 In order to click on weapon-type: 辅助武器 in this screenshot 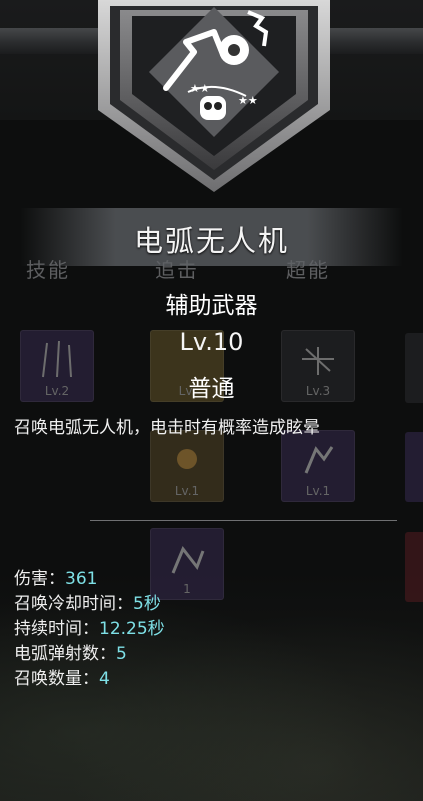, I will do `click(211, 306)`.